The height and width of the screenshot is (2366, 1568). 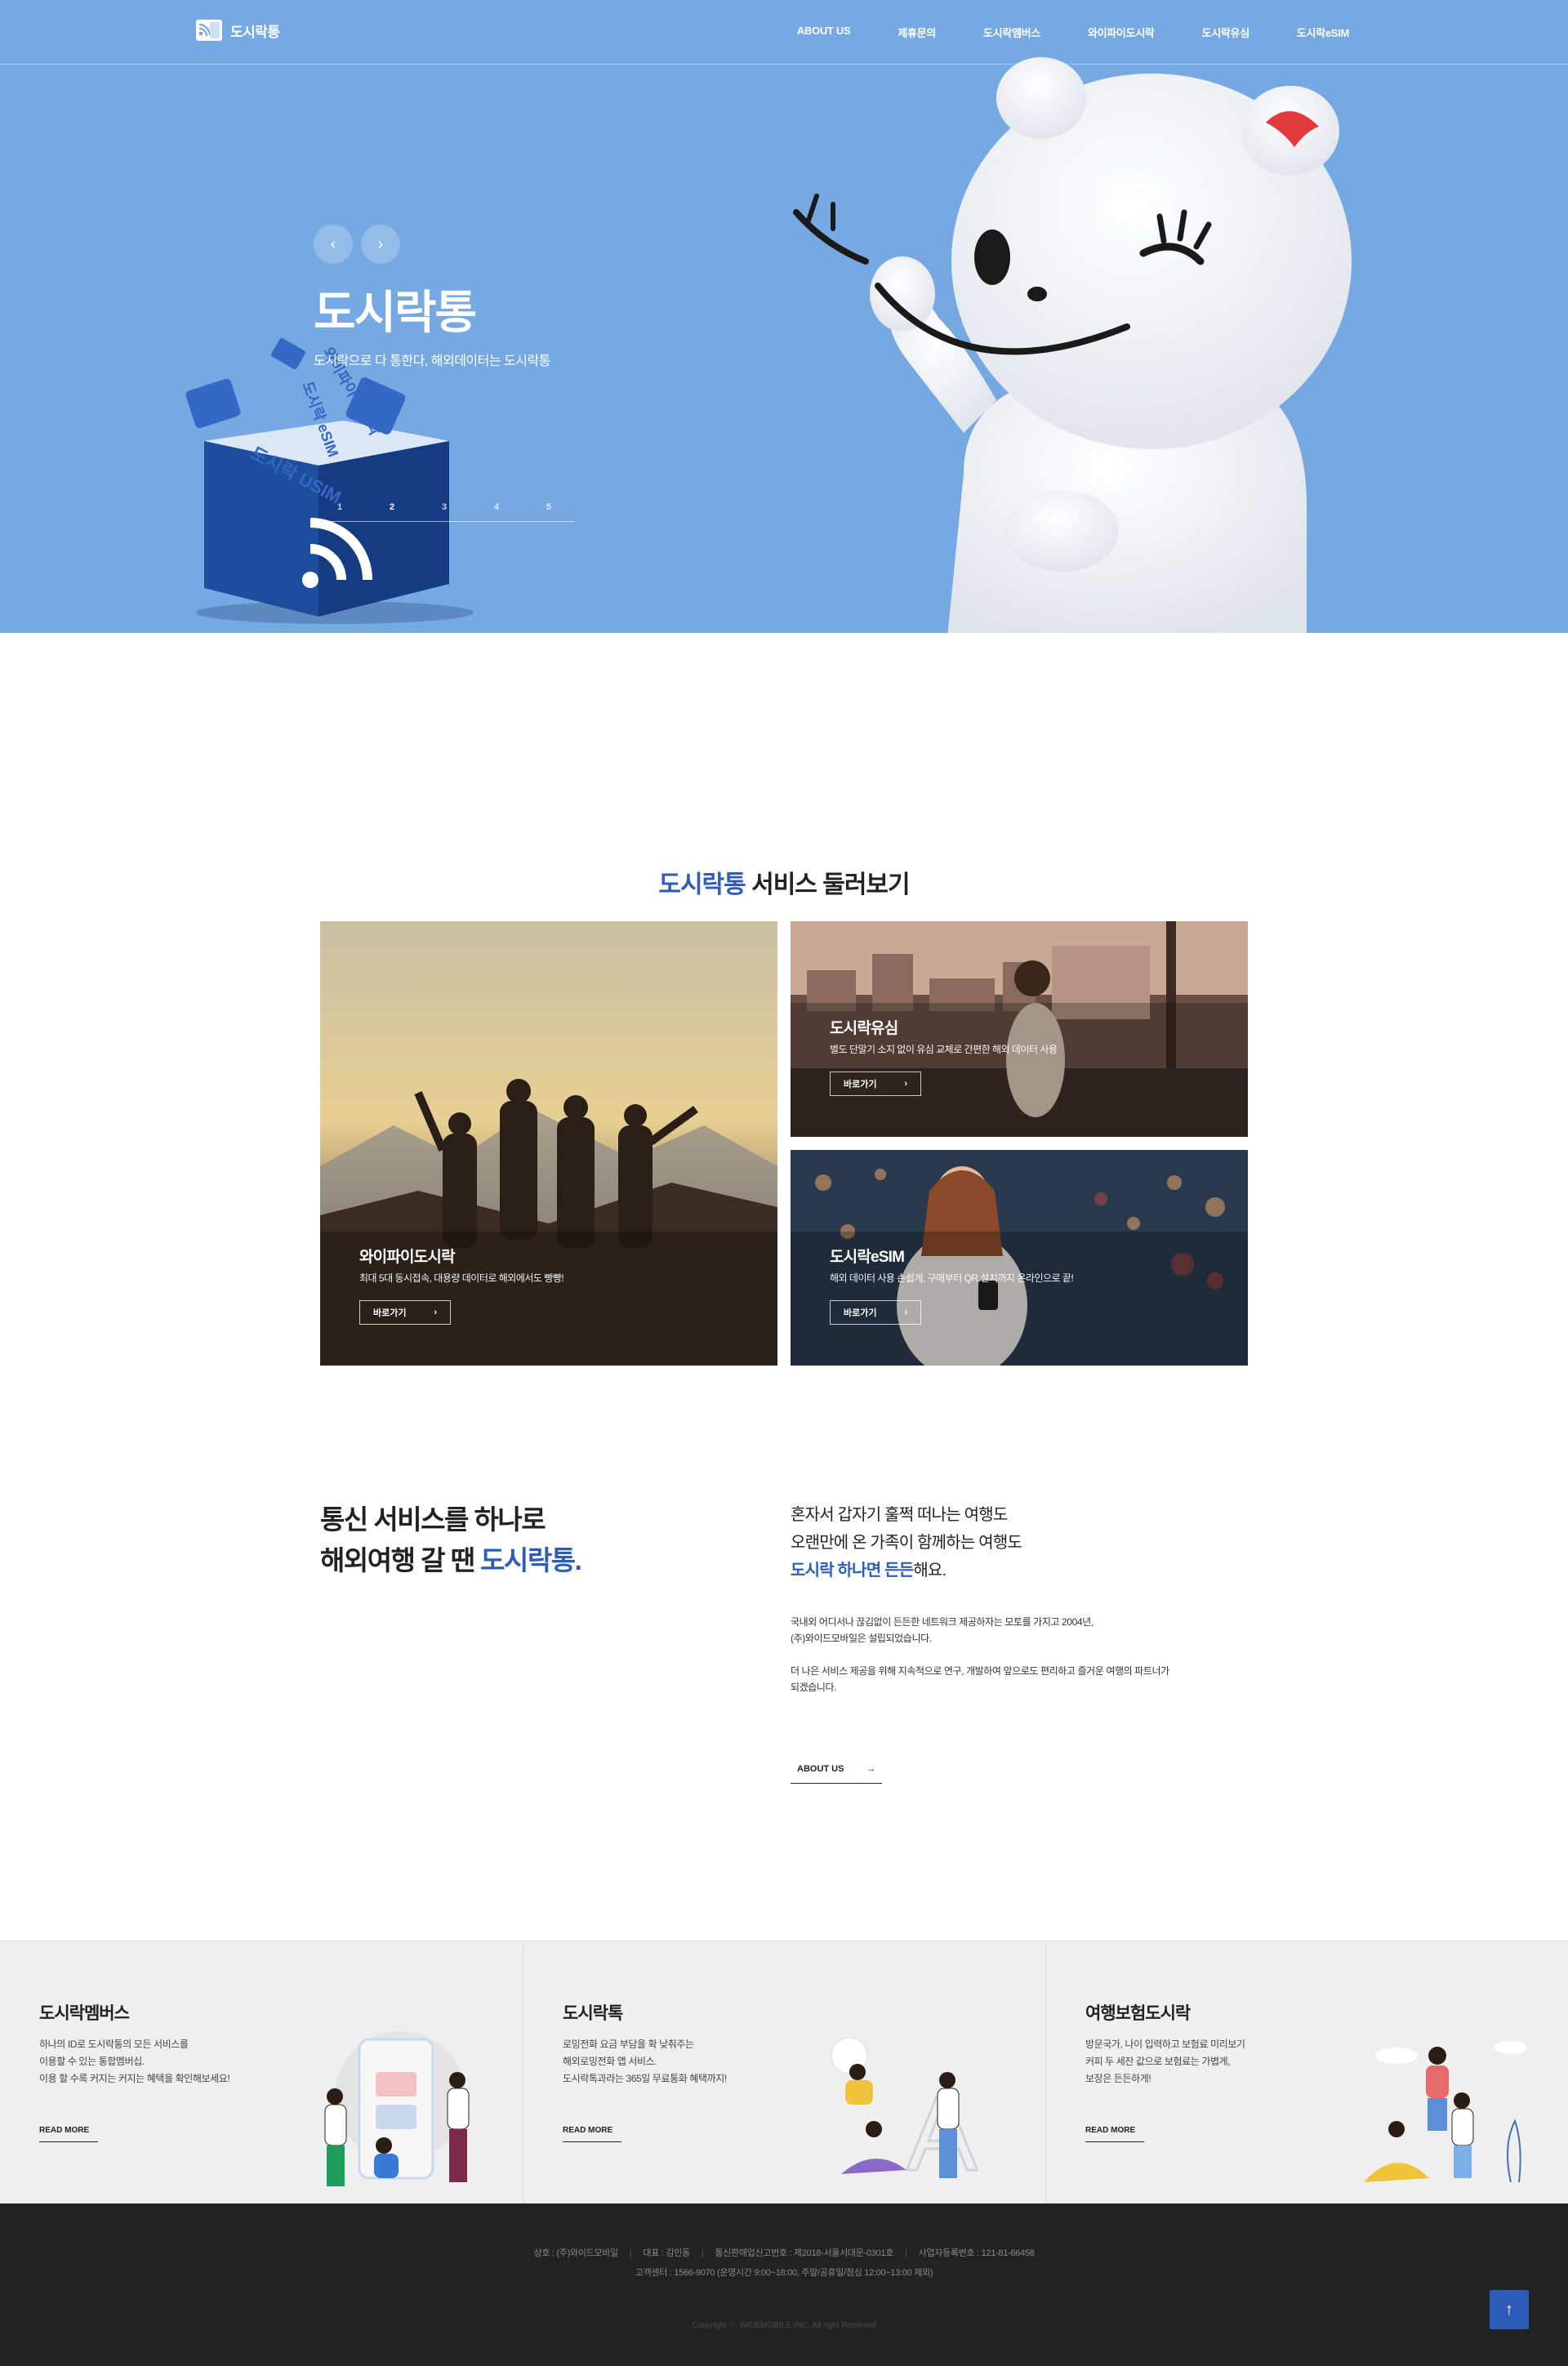 What do you see at coordinates (1121, 32) in the screenshot?
I see `menu-item-wifi: 와이파이도시락` at bounding box center [1121, 32].